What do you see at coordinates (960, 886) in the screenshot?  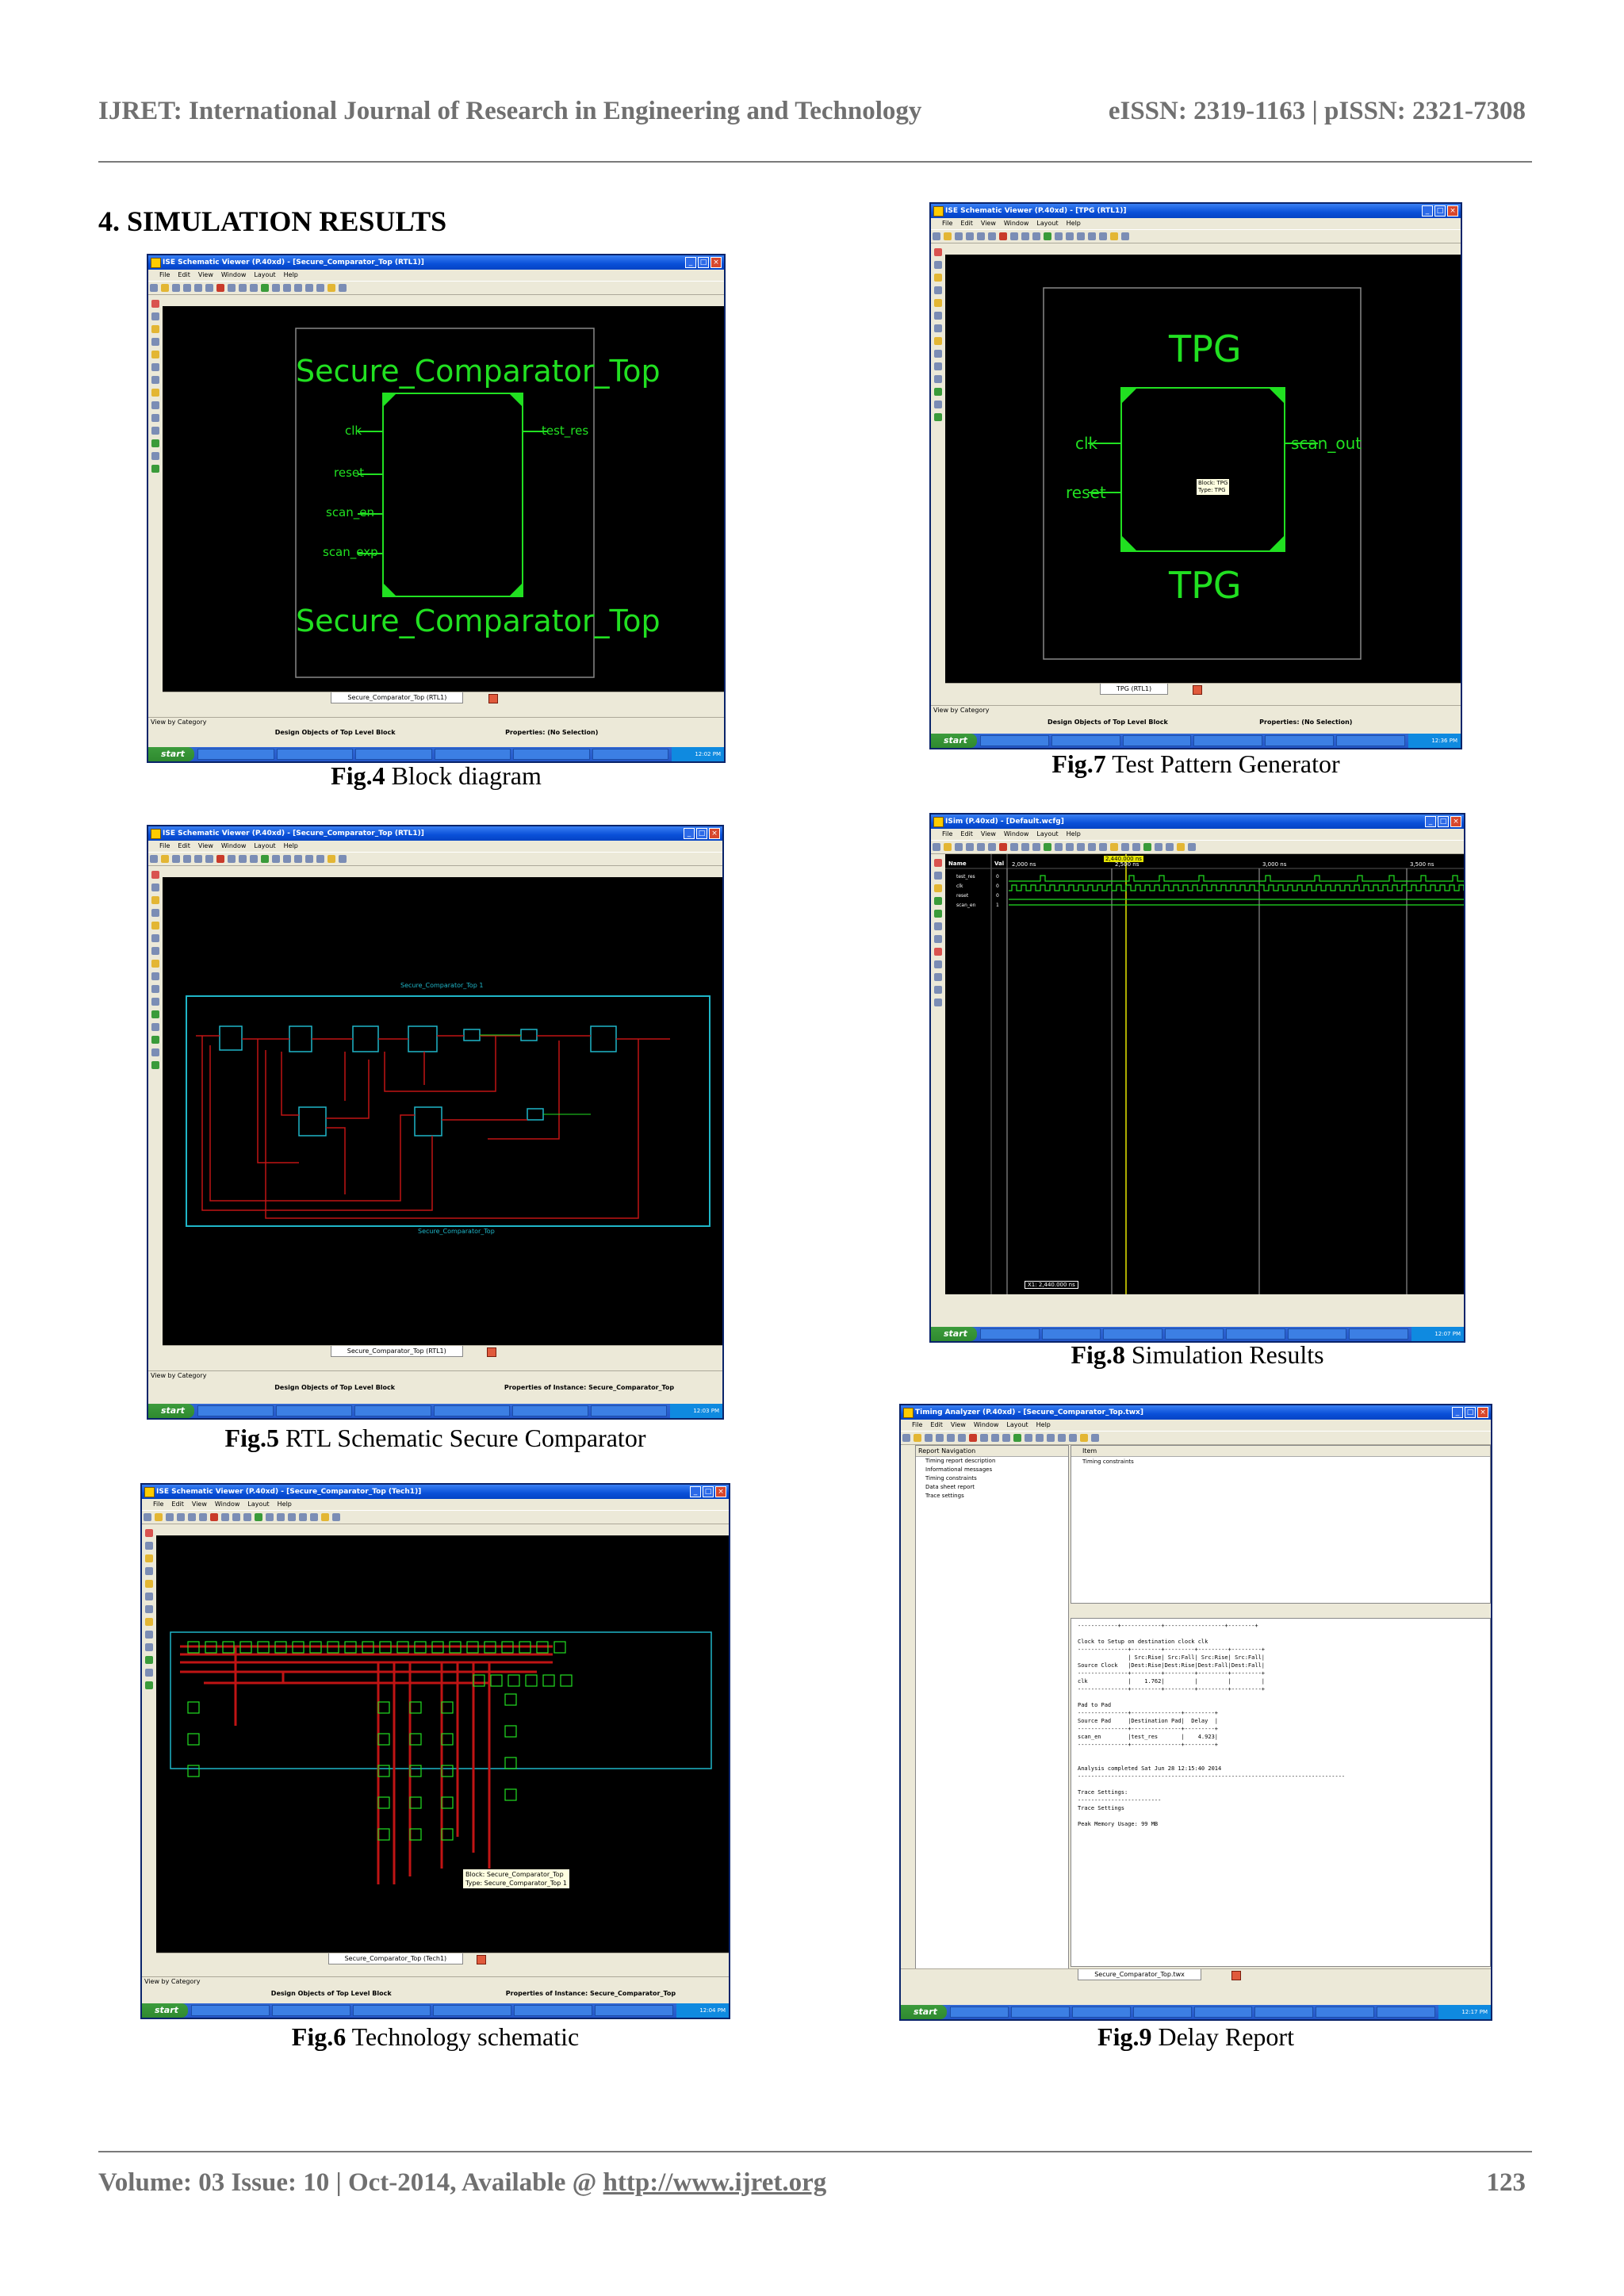 I see `signal-name: clk` at bounding box center [960, 886].